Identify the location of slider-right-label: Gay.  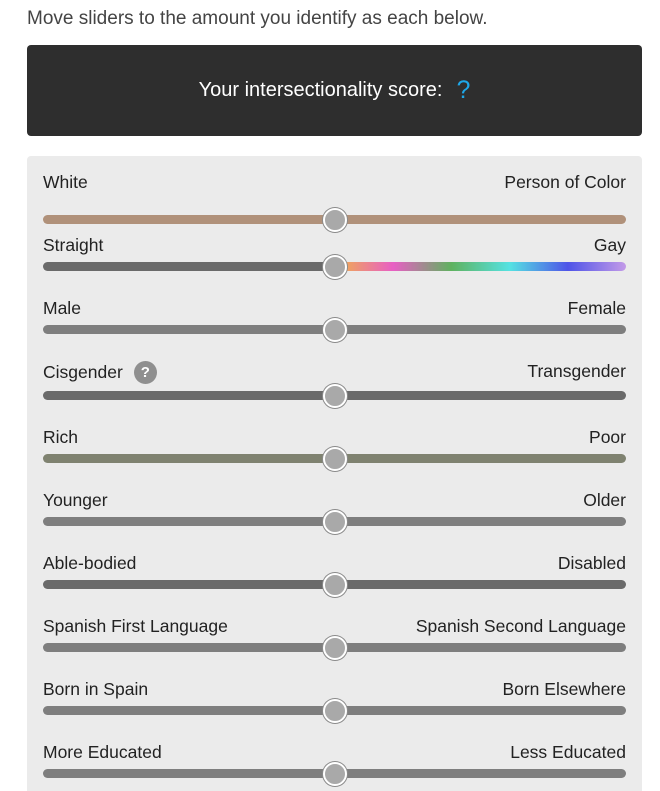
(609, 245).